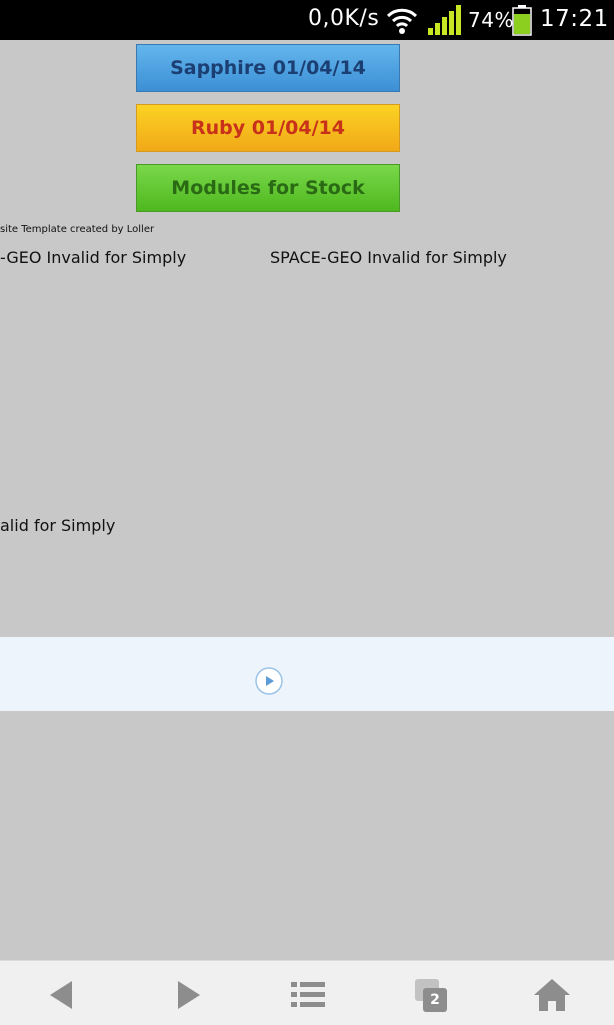 This screenshot has height=1025, width=614. I want to click on back-icon, so click(62, 995).